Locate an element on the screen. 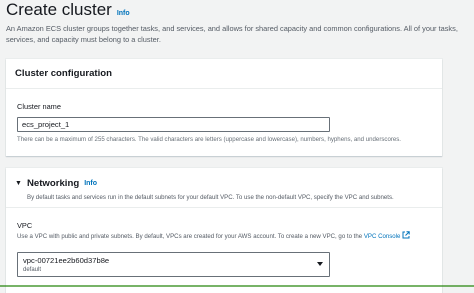  networking-toggle: ▼ Networking Info is located at coordinates (56, 183).